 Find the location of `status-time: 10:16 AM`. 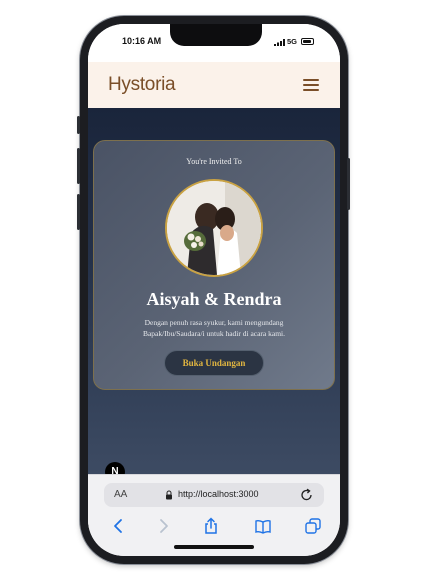

status-time: 10:16 AM is located at coordinates (142, 41).